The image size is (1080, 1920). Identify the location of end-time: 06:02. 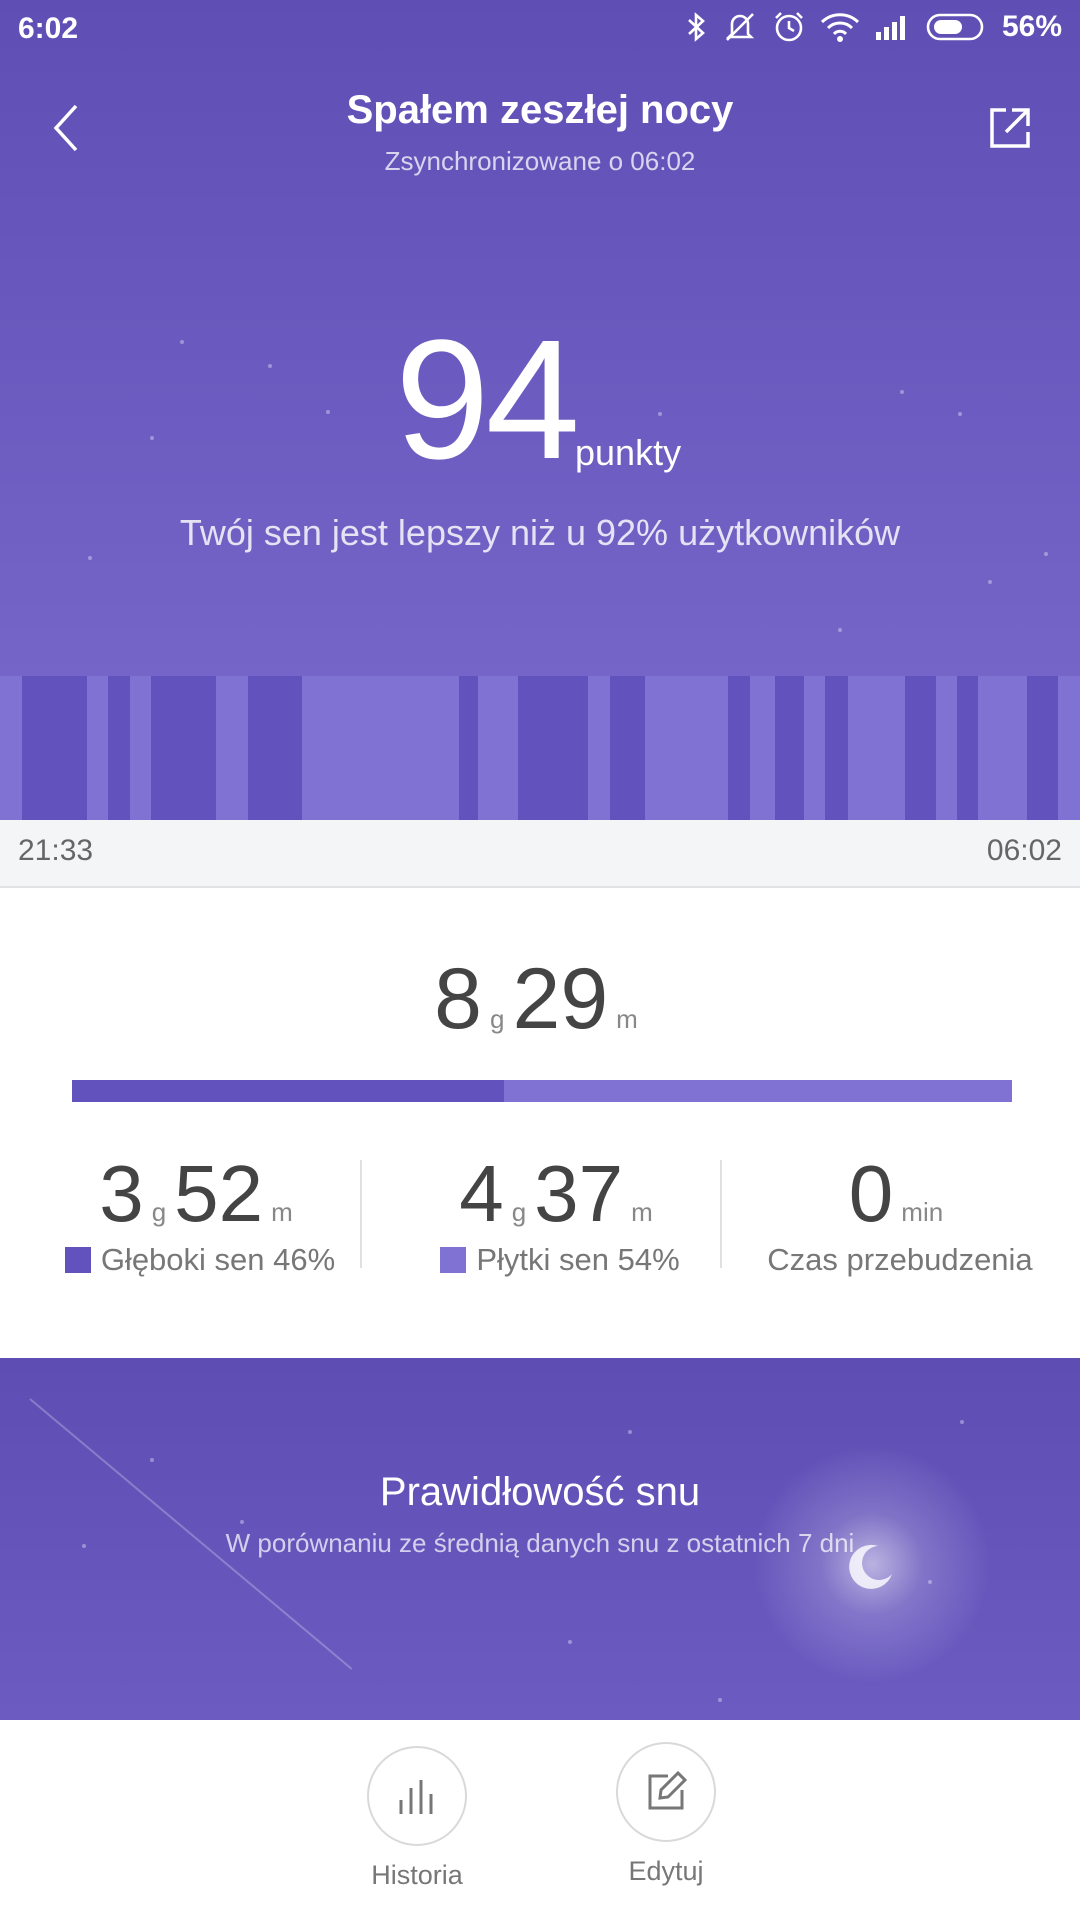
(1024, 850).